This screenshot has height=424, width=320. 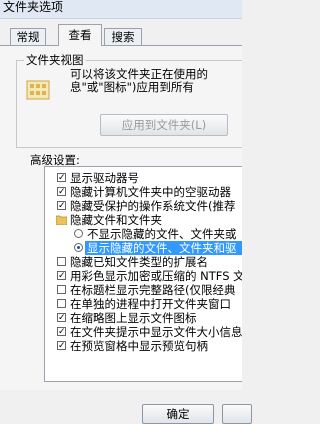 I want to click on tab-view: 查看, so click(x=80, y=35).